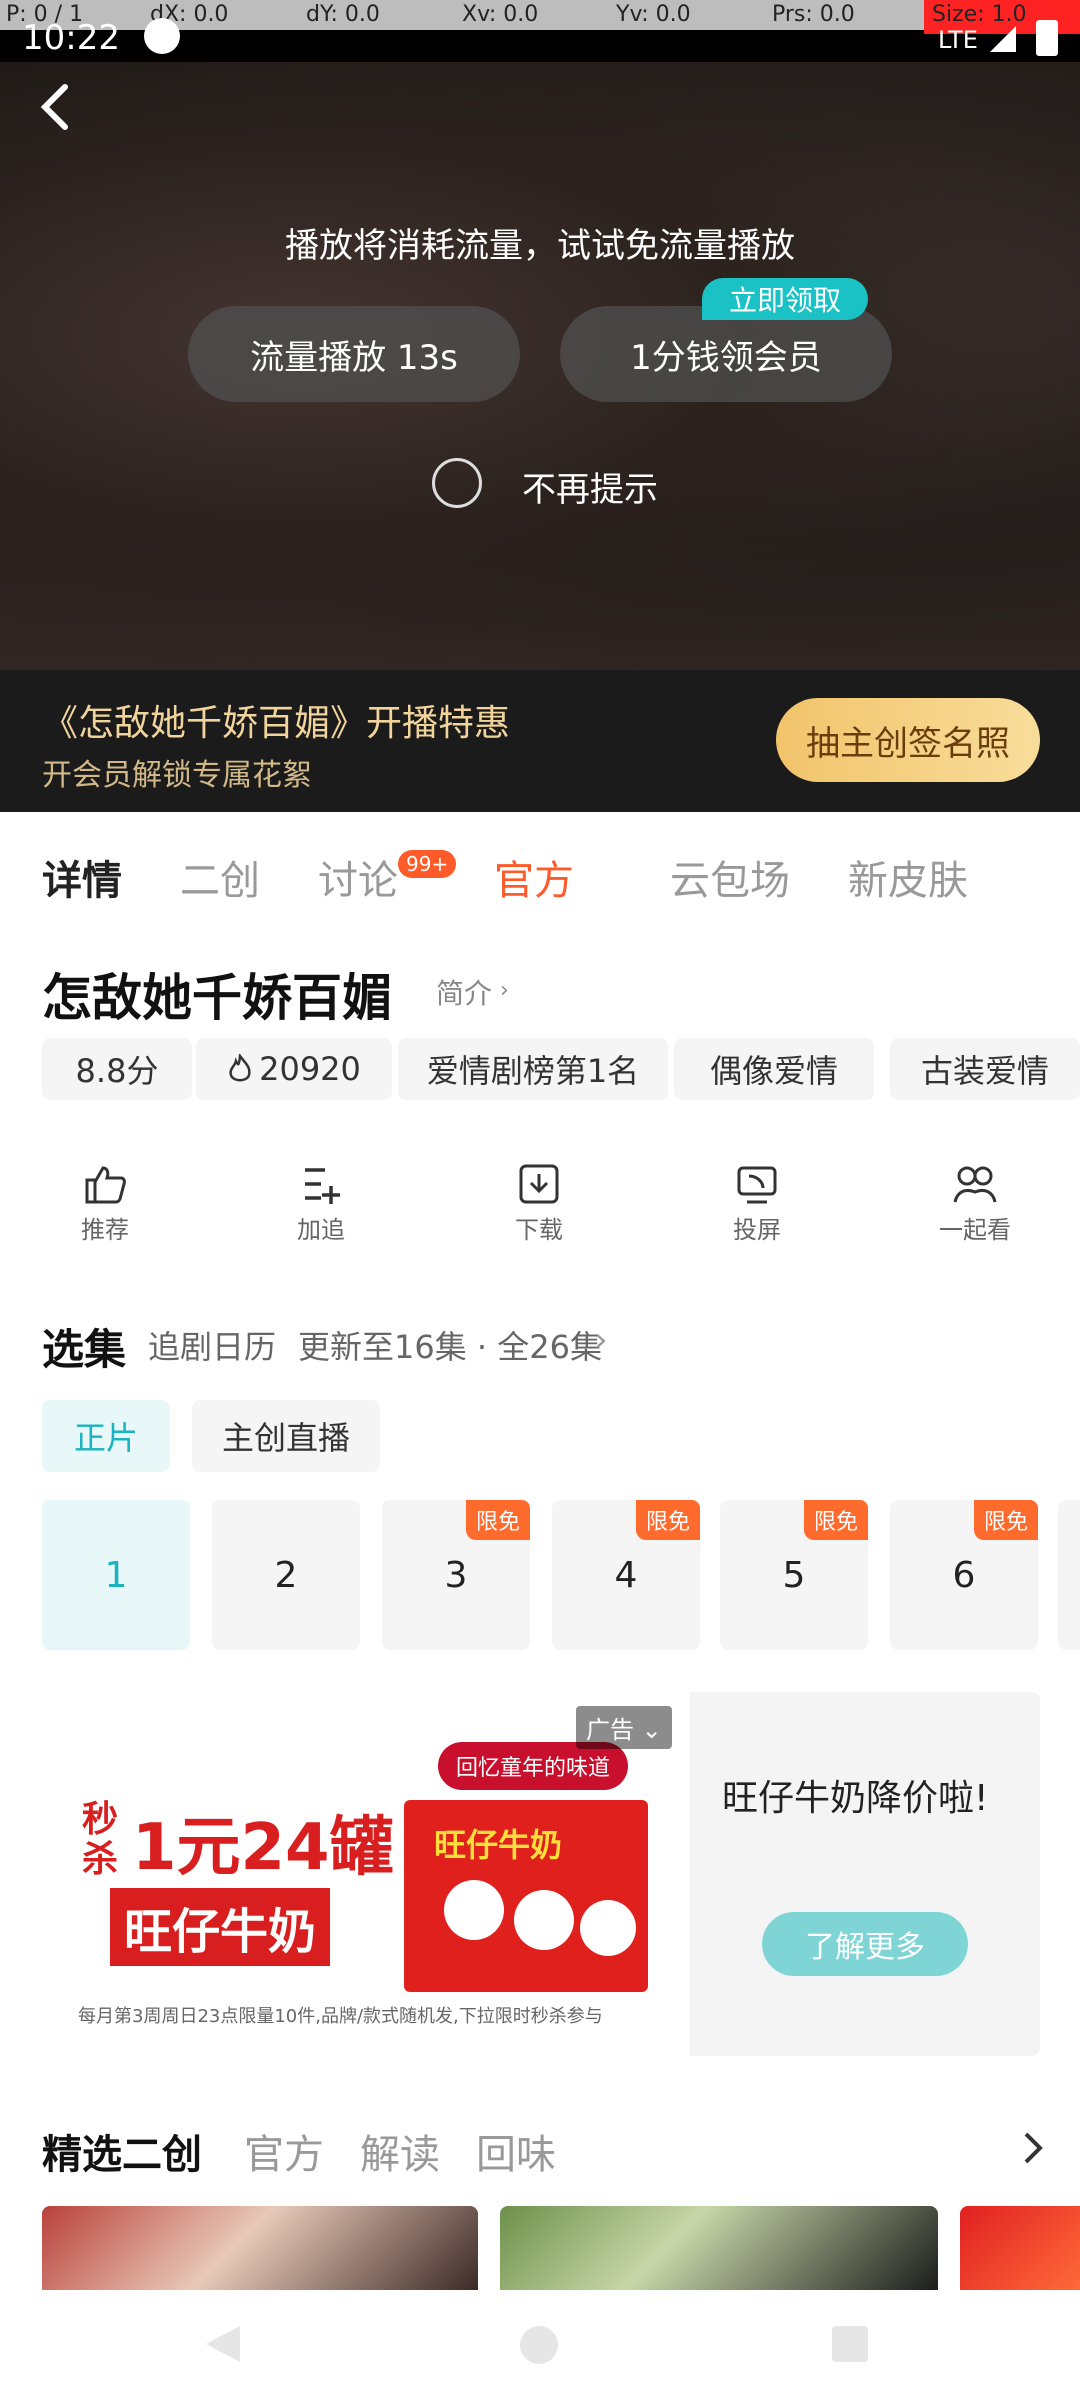 Image resolution: width=1080 pixels, height=2400 pixels. Describe the element at coordinates (276, 723) in the screenshot. I see `promo-title: 《怎敌她千娇百媚》开播特惠` at that location.